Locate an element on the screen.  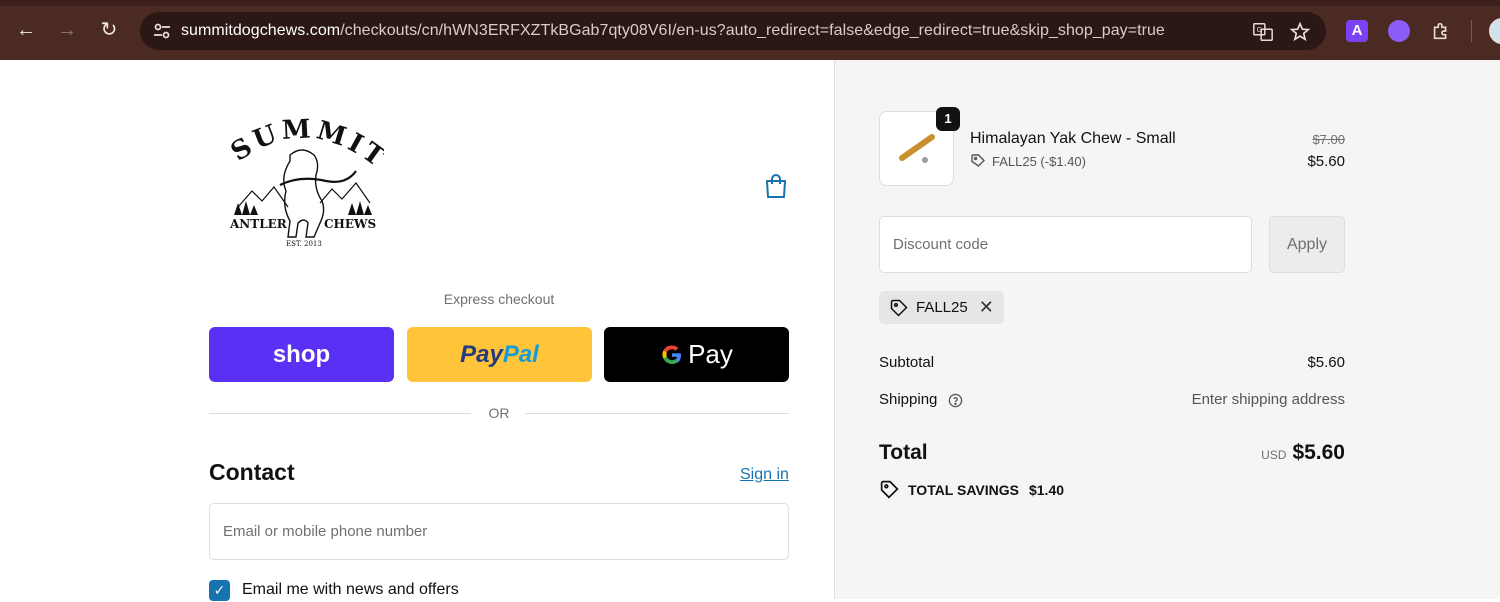
logo-right-word: CHEWS is located at coordinates (350, 224).